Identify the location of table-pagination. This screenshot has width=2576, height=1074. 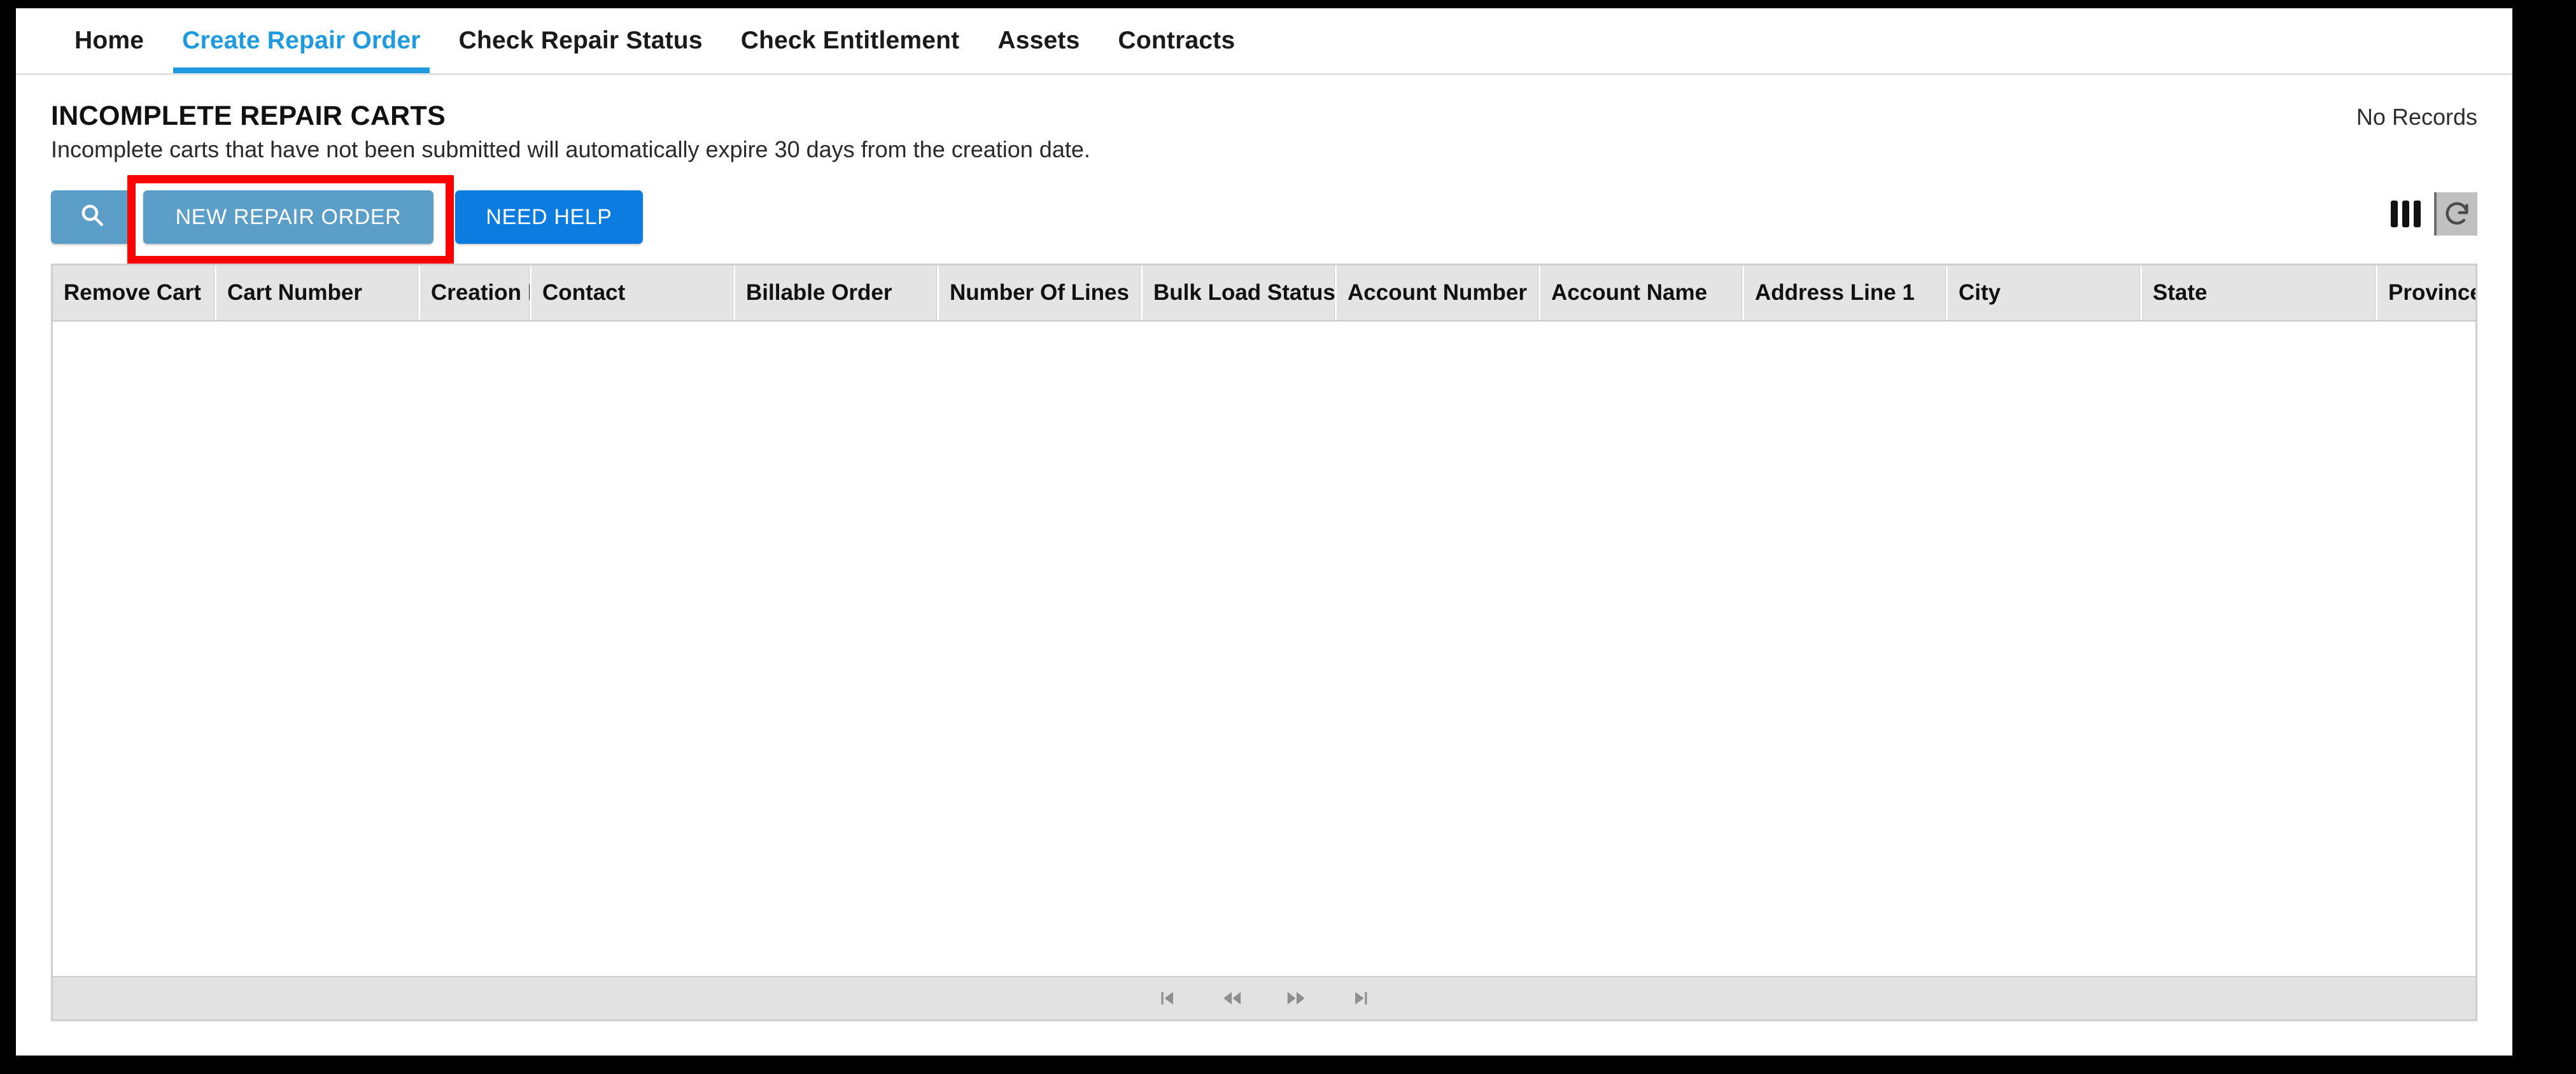
(1264, 998).